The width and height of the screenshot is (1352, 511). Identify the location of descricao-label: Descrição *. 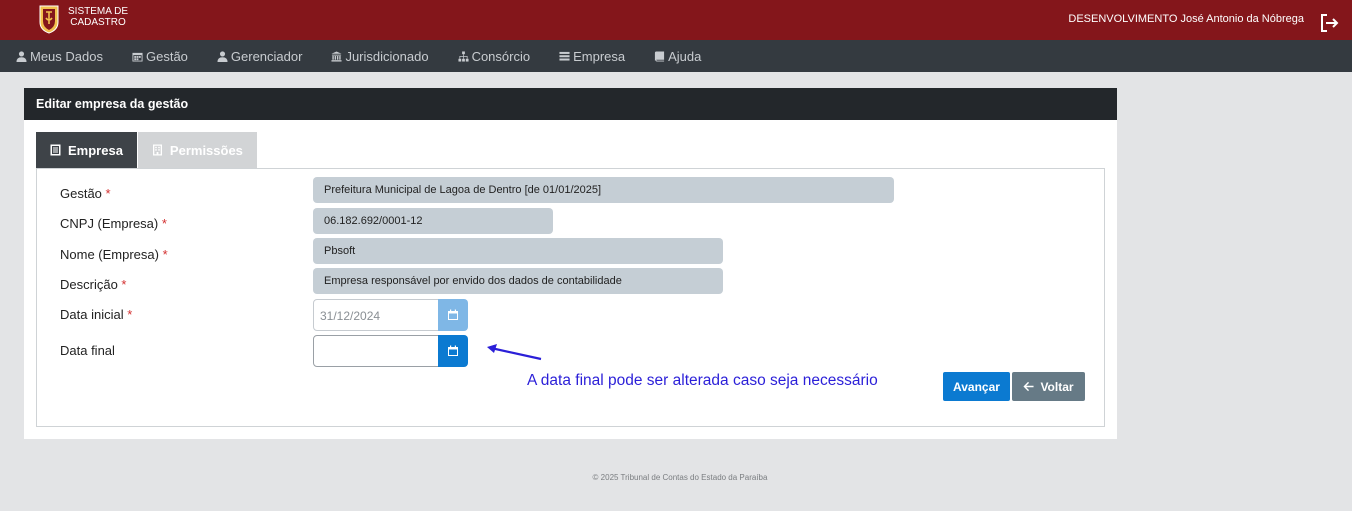
(93, 284).